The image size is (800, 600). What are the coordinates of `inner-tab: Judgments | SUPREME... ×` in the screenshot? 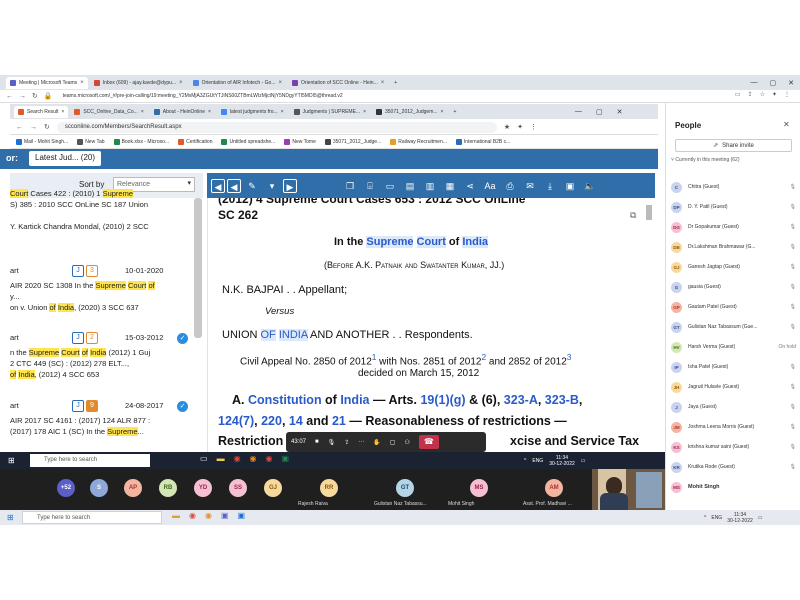 It's located at (330, 112).